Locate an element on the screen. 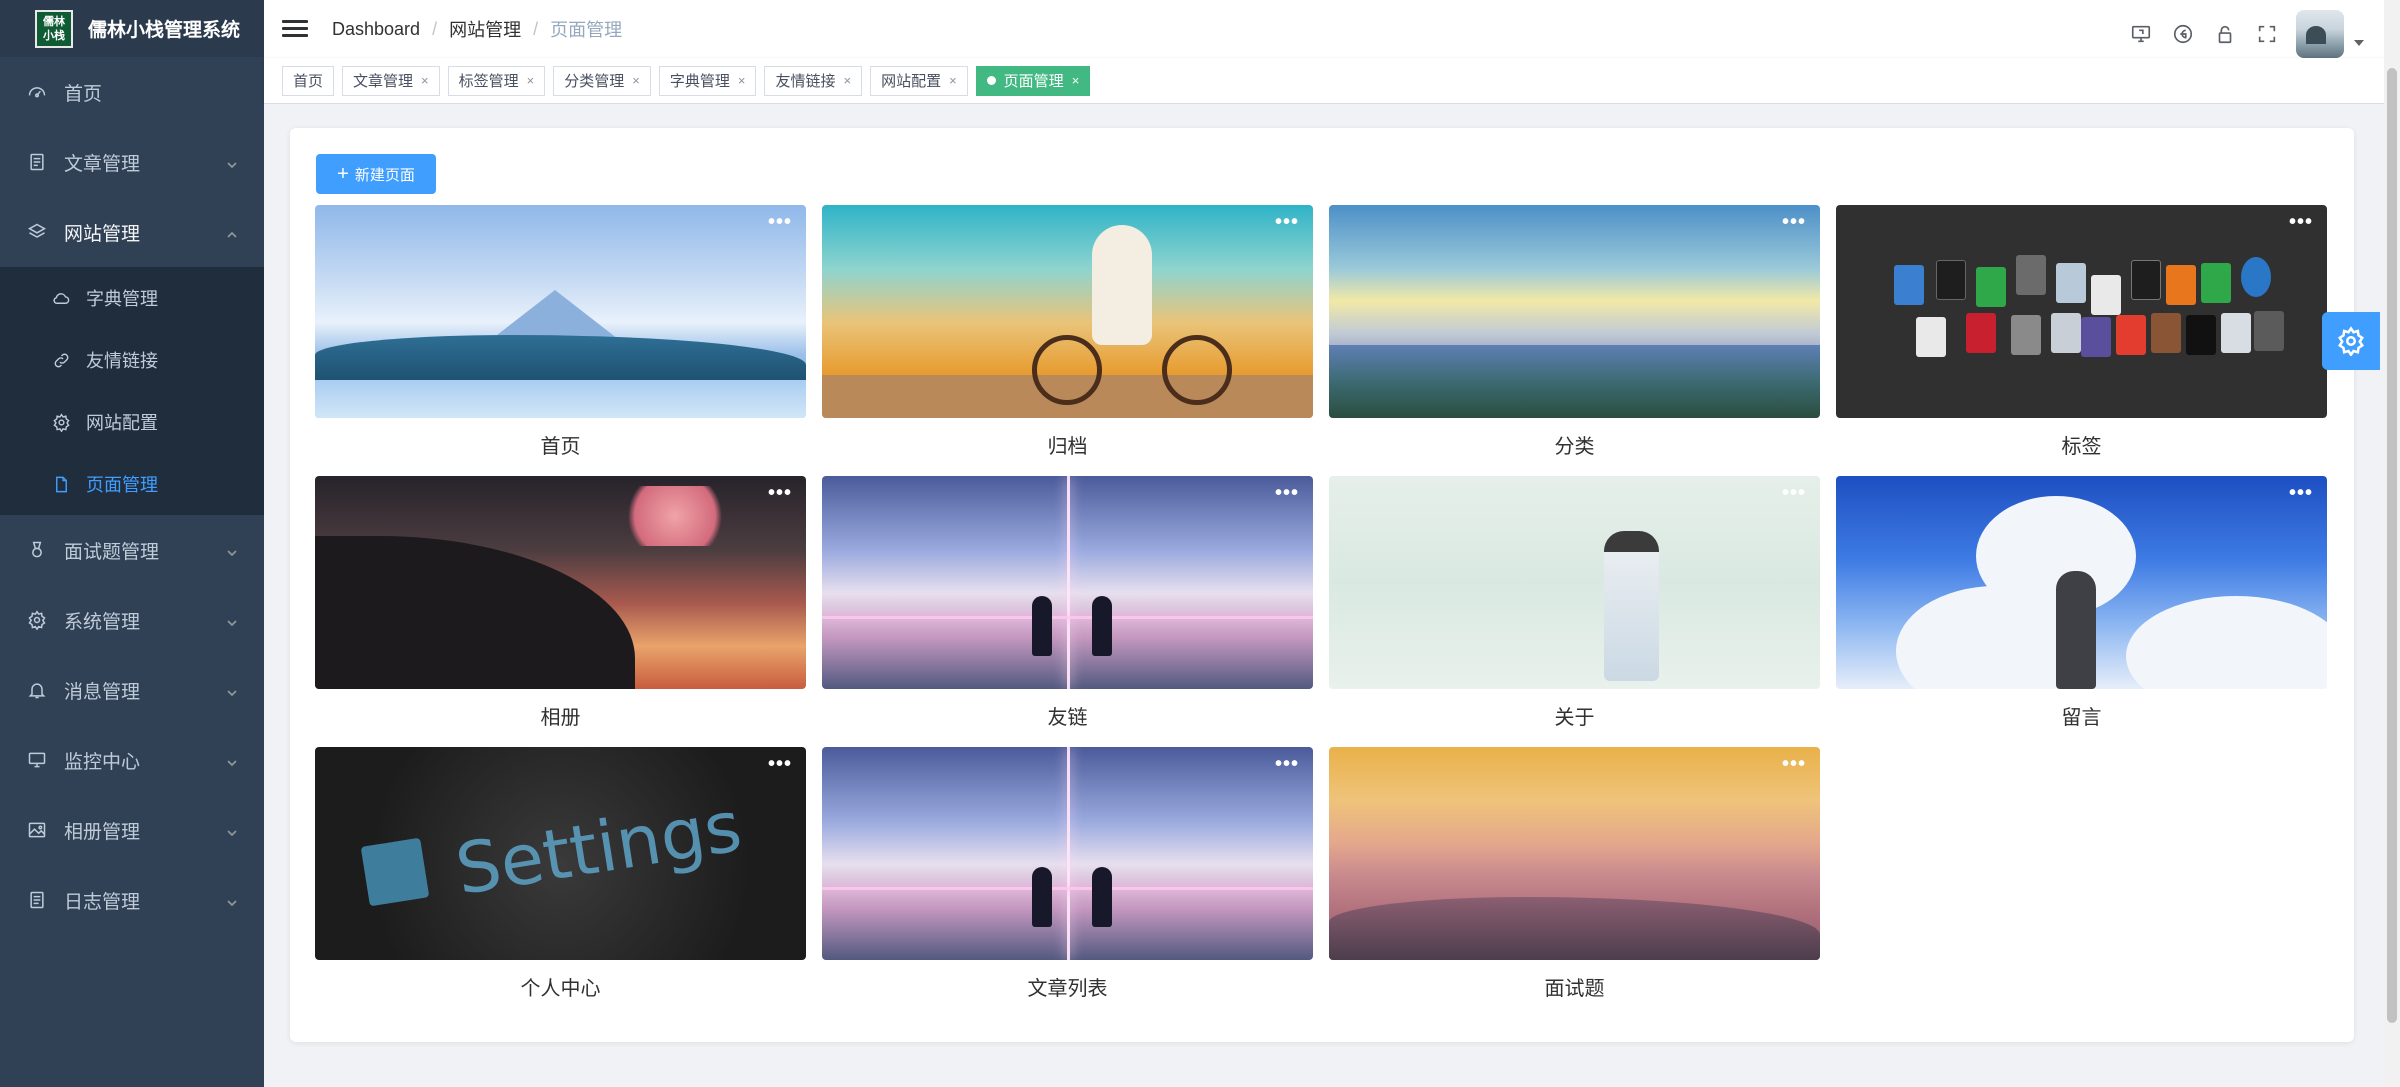 This screenshot has height=1087, width=2400. sidebar-item-pages: 页面管理 is located at coordinates (132, 484).